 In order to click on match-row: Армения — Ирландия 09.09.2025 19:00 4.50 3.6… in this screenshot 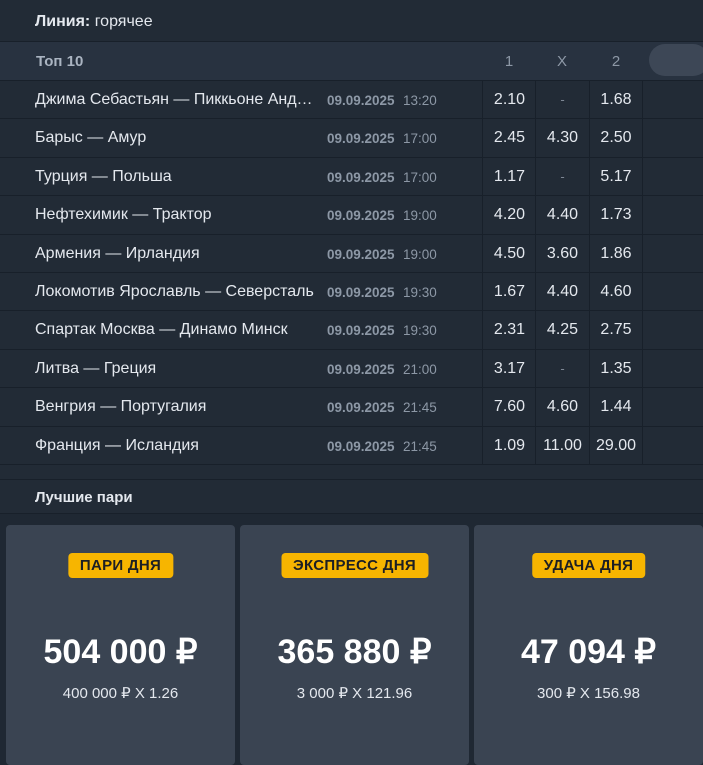, I will do `click(351, 253)`.